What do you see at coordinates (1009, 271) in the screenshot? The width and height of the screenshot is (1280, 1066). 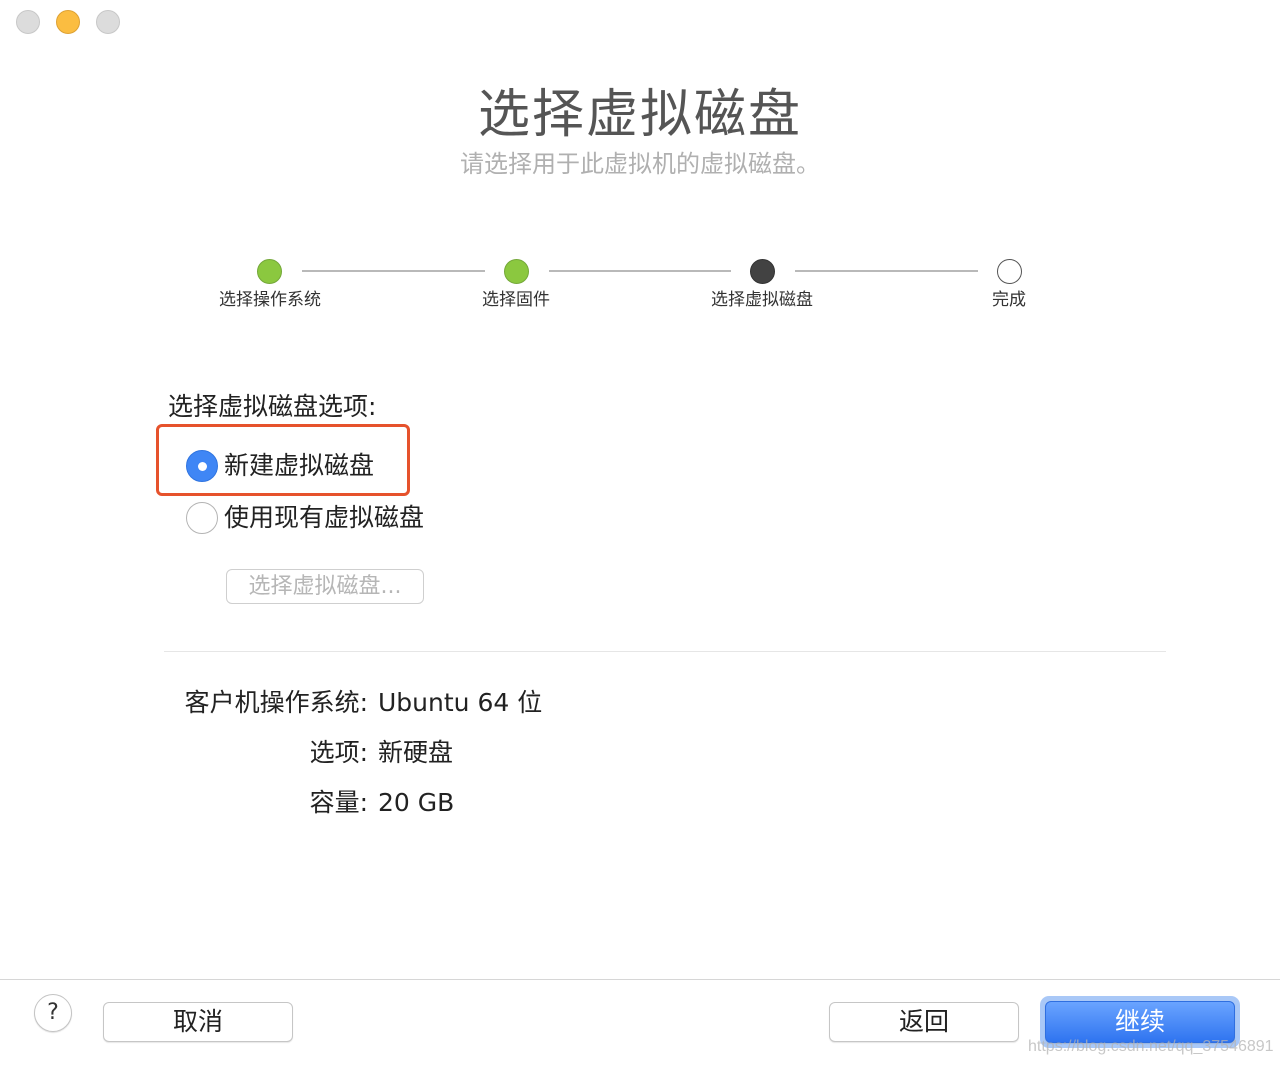 I see `step-todo-icon` at bounding box center [1009, 271].